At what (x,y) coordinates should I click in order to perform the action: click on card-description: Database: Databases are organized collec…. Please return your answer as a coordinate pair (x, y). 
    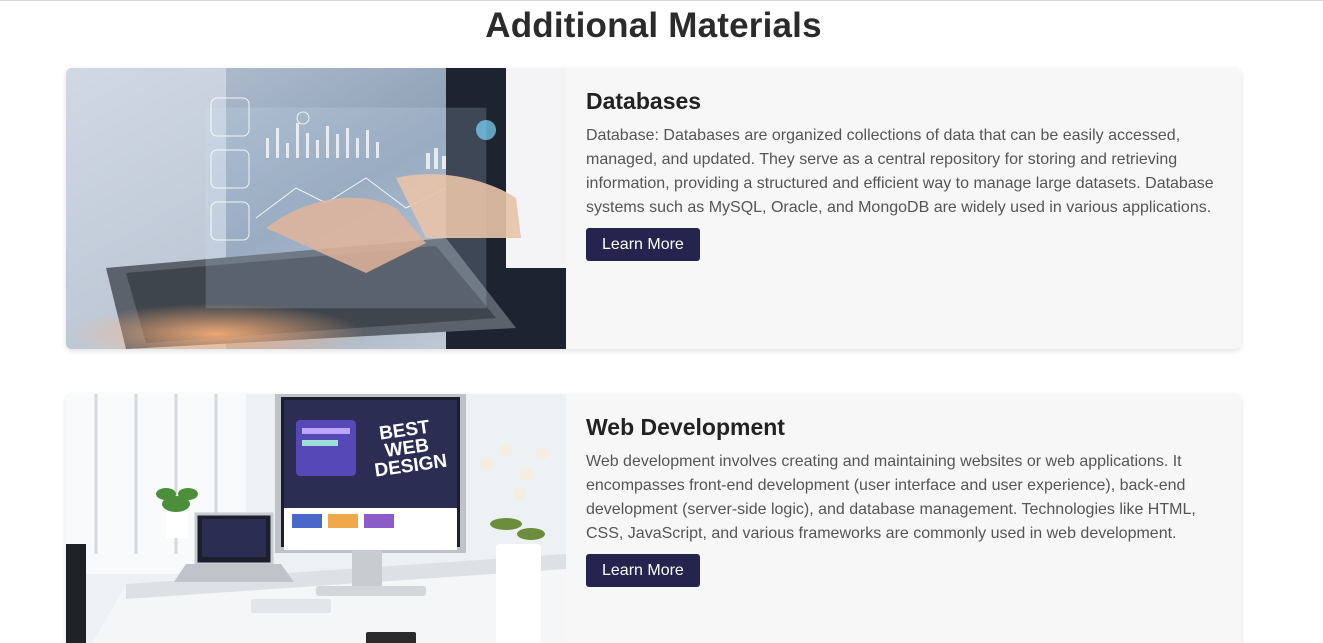
    Looking at the image, I should click on (900, 171).